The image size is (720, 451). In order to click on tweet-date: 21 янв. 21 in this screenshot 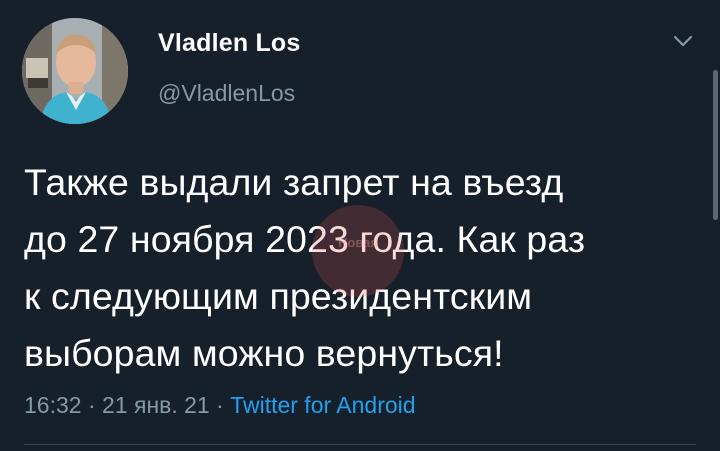, I will do `click(156, 405)`.